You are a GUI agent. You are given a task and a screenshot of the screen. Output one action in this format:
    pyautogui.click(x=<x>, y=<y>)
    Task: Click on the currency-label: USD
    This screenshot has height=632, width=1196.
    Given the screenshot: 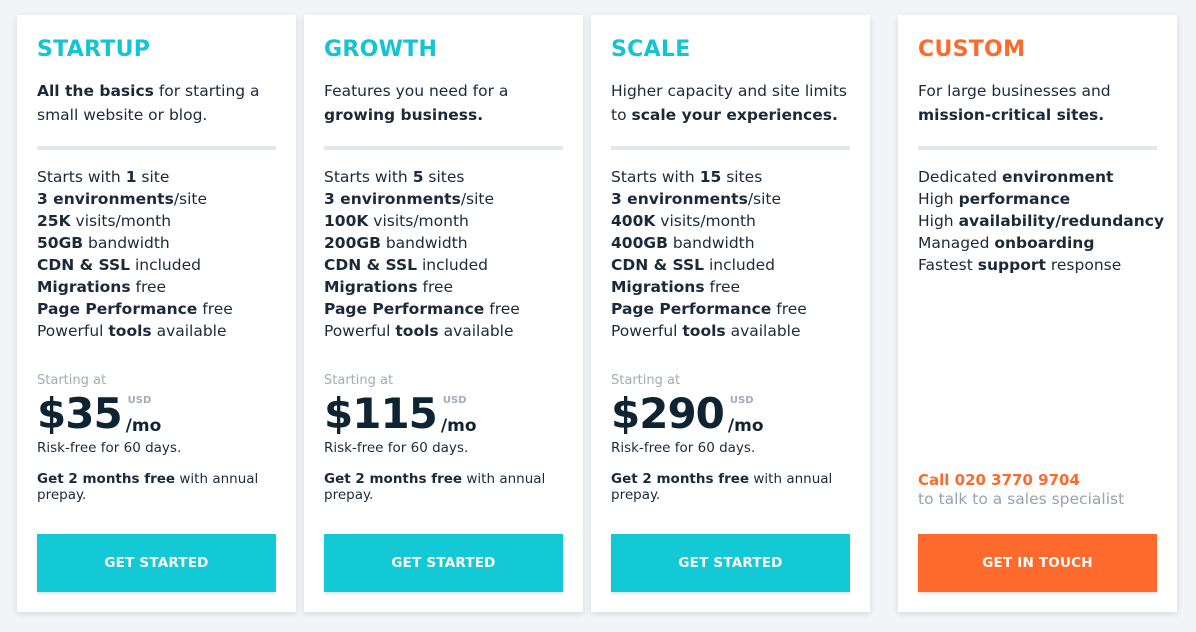 What is the action you would take?
    pyautogui.click(x=139, y=400)
    